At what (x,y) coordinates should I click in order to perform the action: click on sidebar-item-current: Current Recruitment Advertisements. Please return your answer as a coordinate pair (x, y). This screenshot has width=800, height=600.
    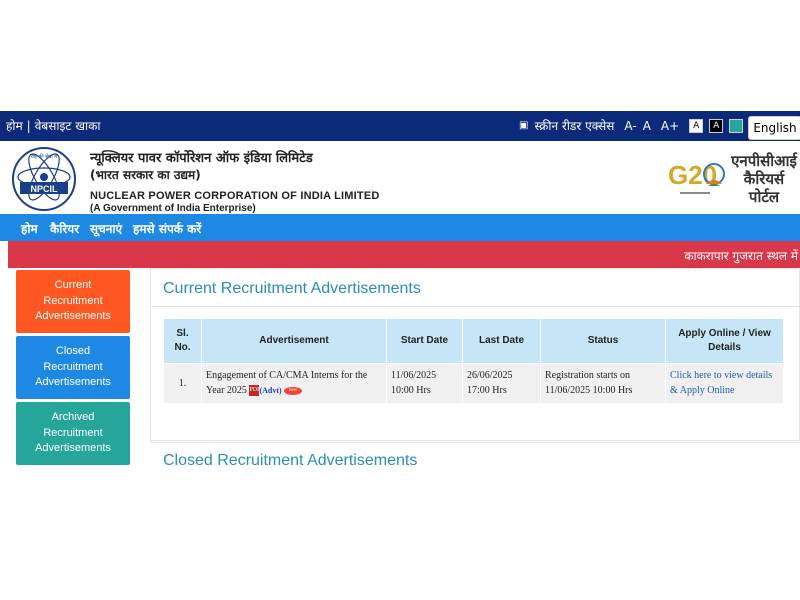
    Looking at the image, I should click on (73, 301).